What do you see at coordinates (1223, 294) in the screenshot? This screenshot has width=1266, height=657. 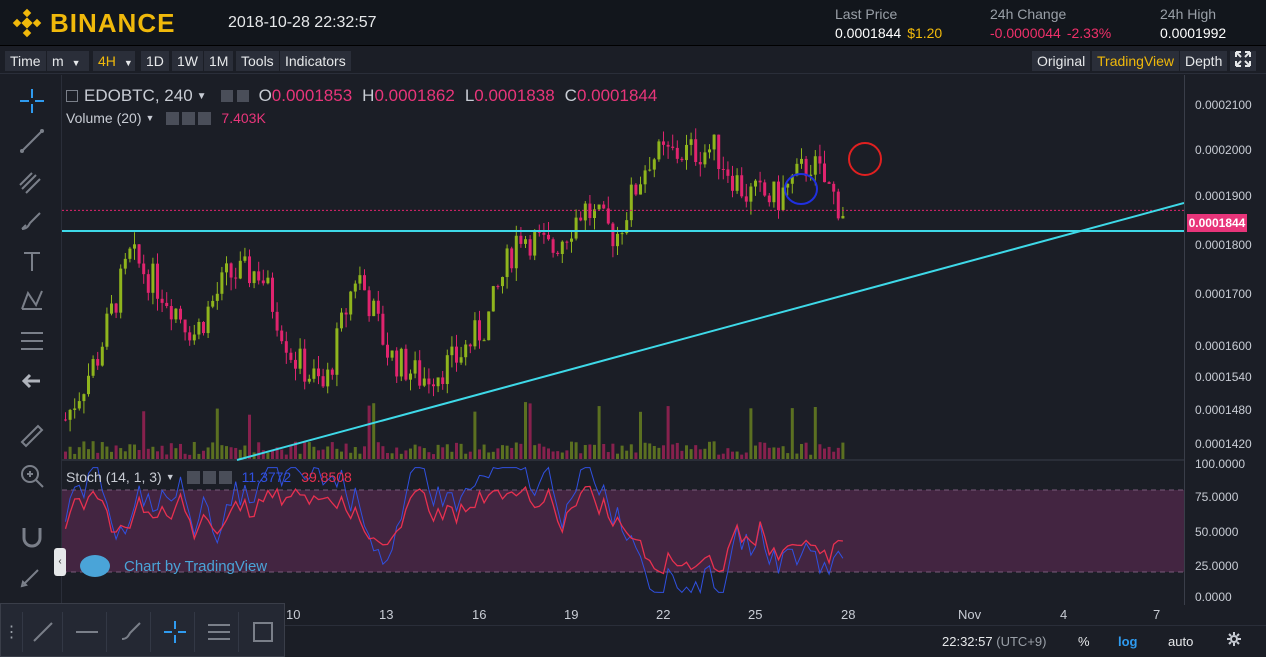 I see `price-tick: 0.0001700` at bounding box center [1223, 294].